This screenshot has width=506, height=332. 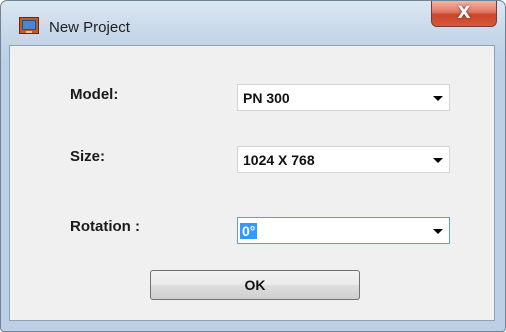 I want to click on close-icon: X, so click(x=464, y=13).